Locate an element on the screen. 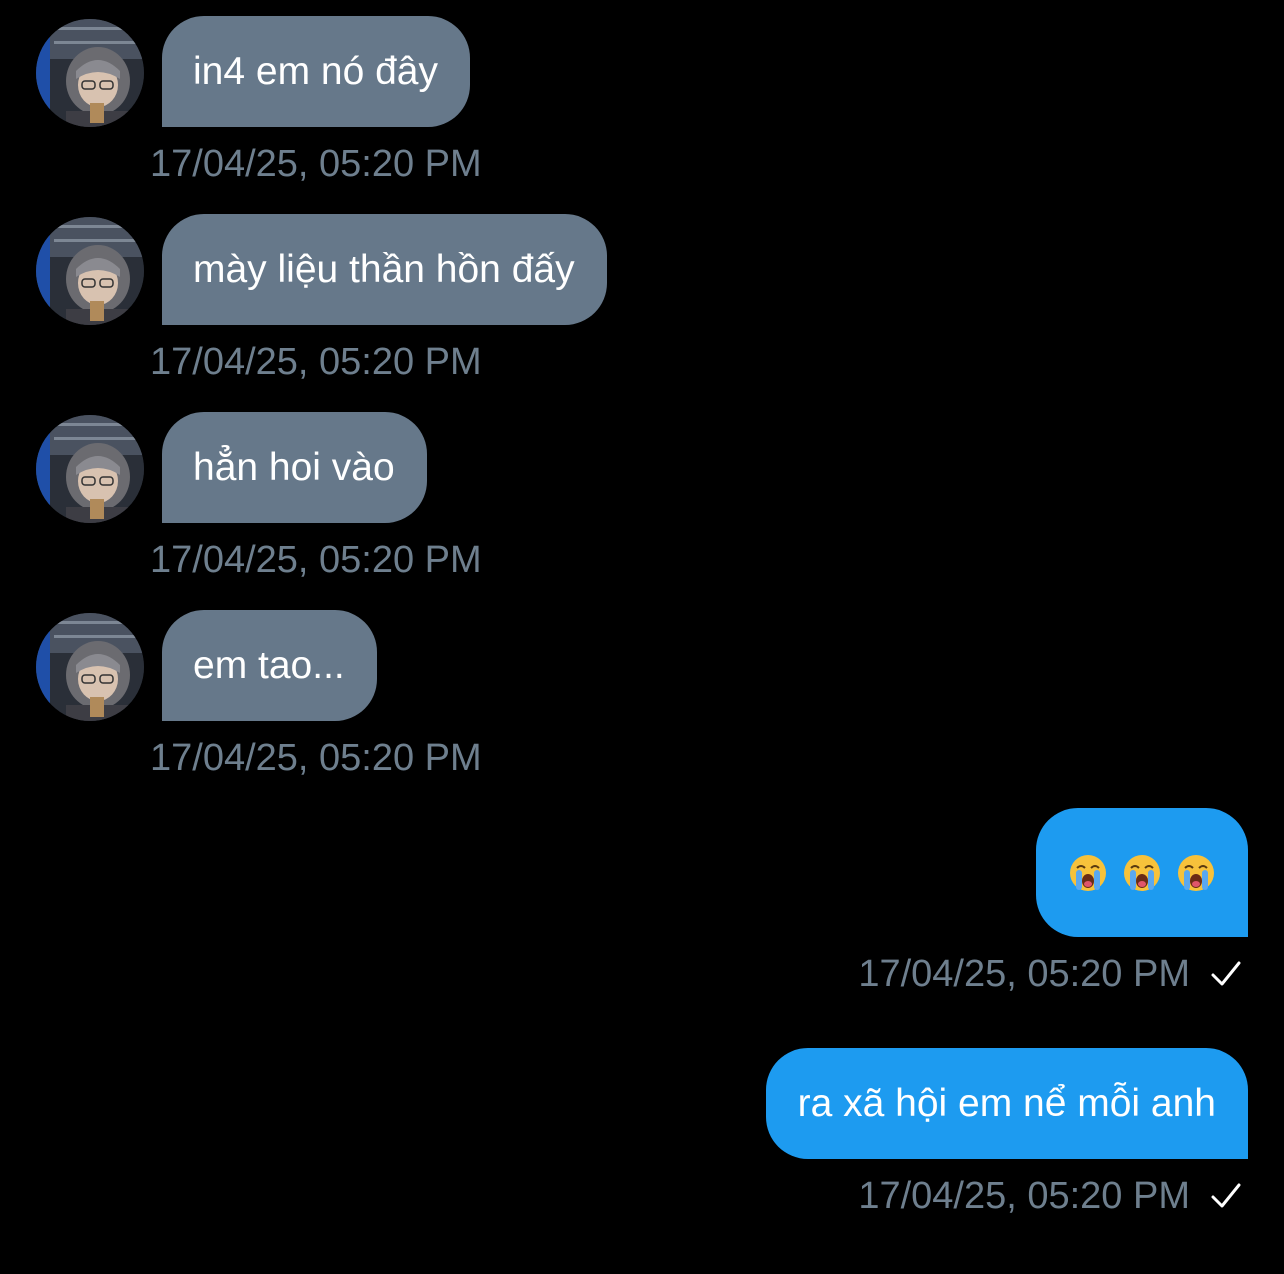 The width and height of the screenshot is (1284, 1274). message-bubble-outgoing is located at coordinates (1142, 872).